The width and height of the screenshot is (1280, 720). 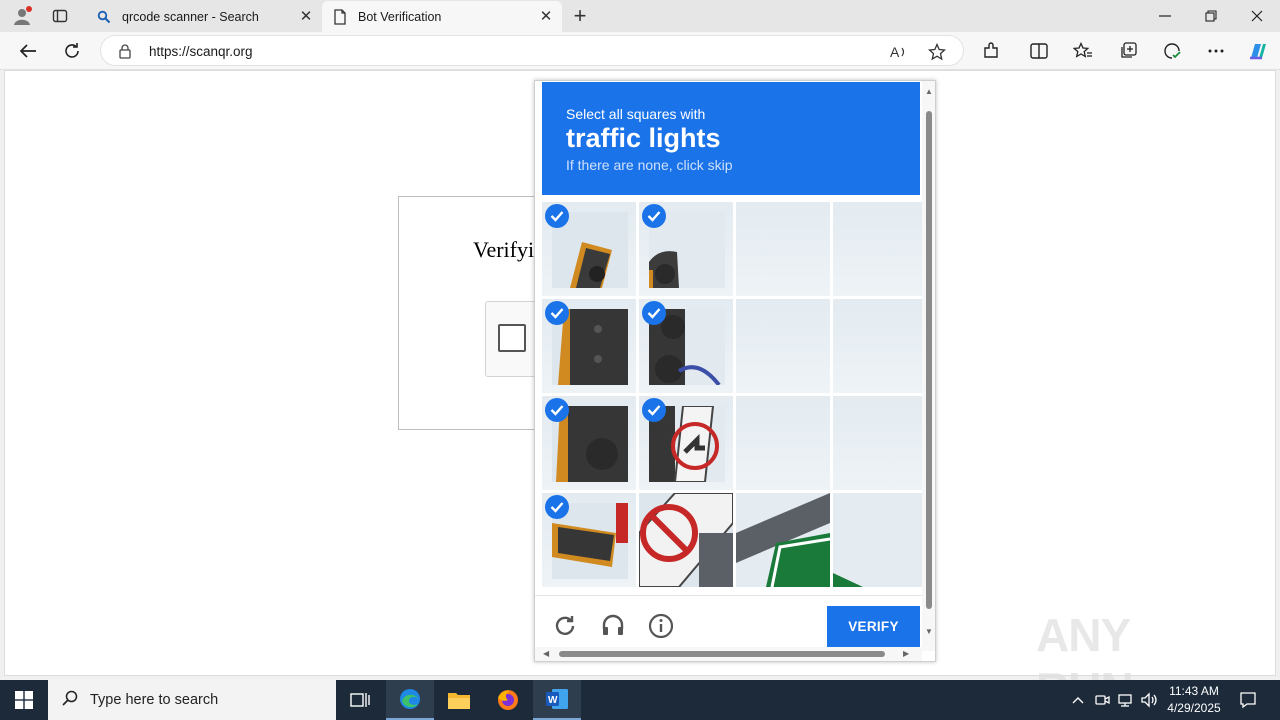 What do you see at coordinates (508, 700) in the screenshot?
I see `firefox-icon` at bounding box center [508, 700].